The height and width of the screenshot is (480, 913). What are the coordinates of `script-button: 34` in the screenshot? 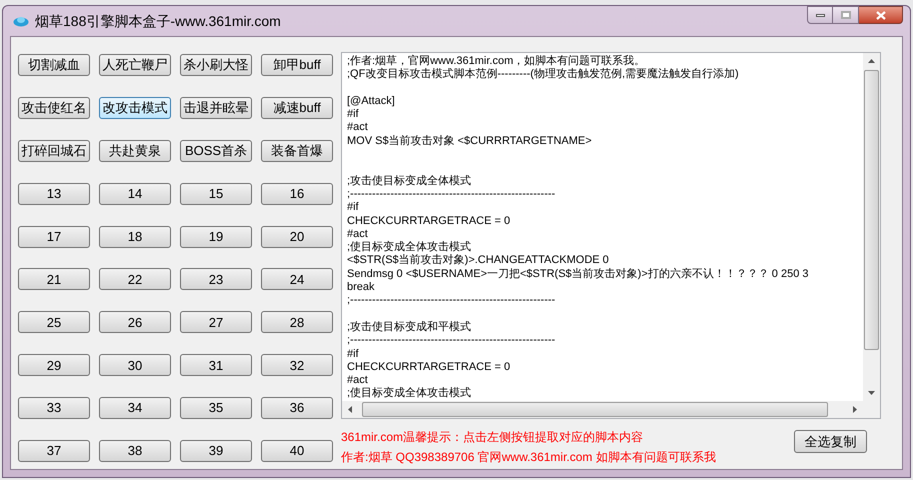 It's located at (135, 408).